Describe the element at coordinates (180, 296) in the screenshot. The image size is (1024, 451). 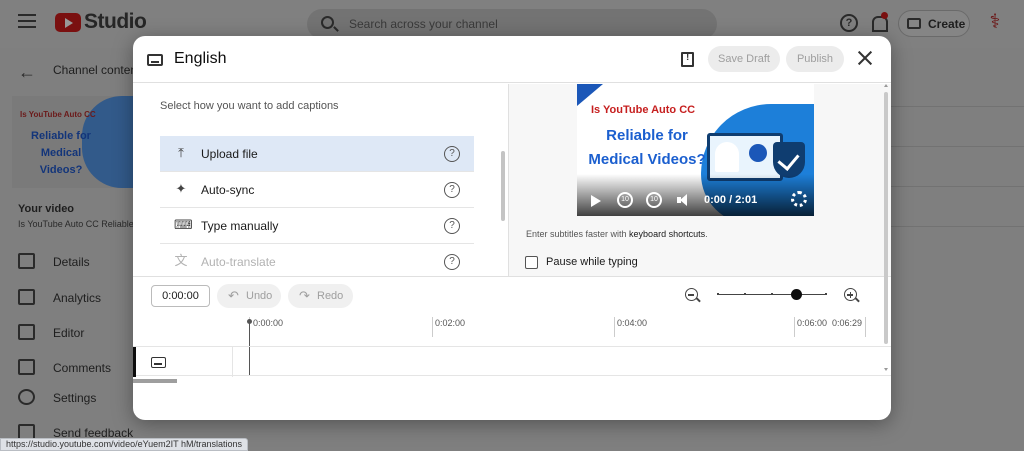
I see `timecode-field: 0:00:00` at that location.